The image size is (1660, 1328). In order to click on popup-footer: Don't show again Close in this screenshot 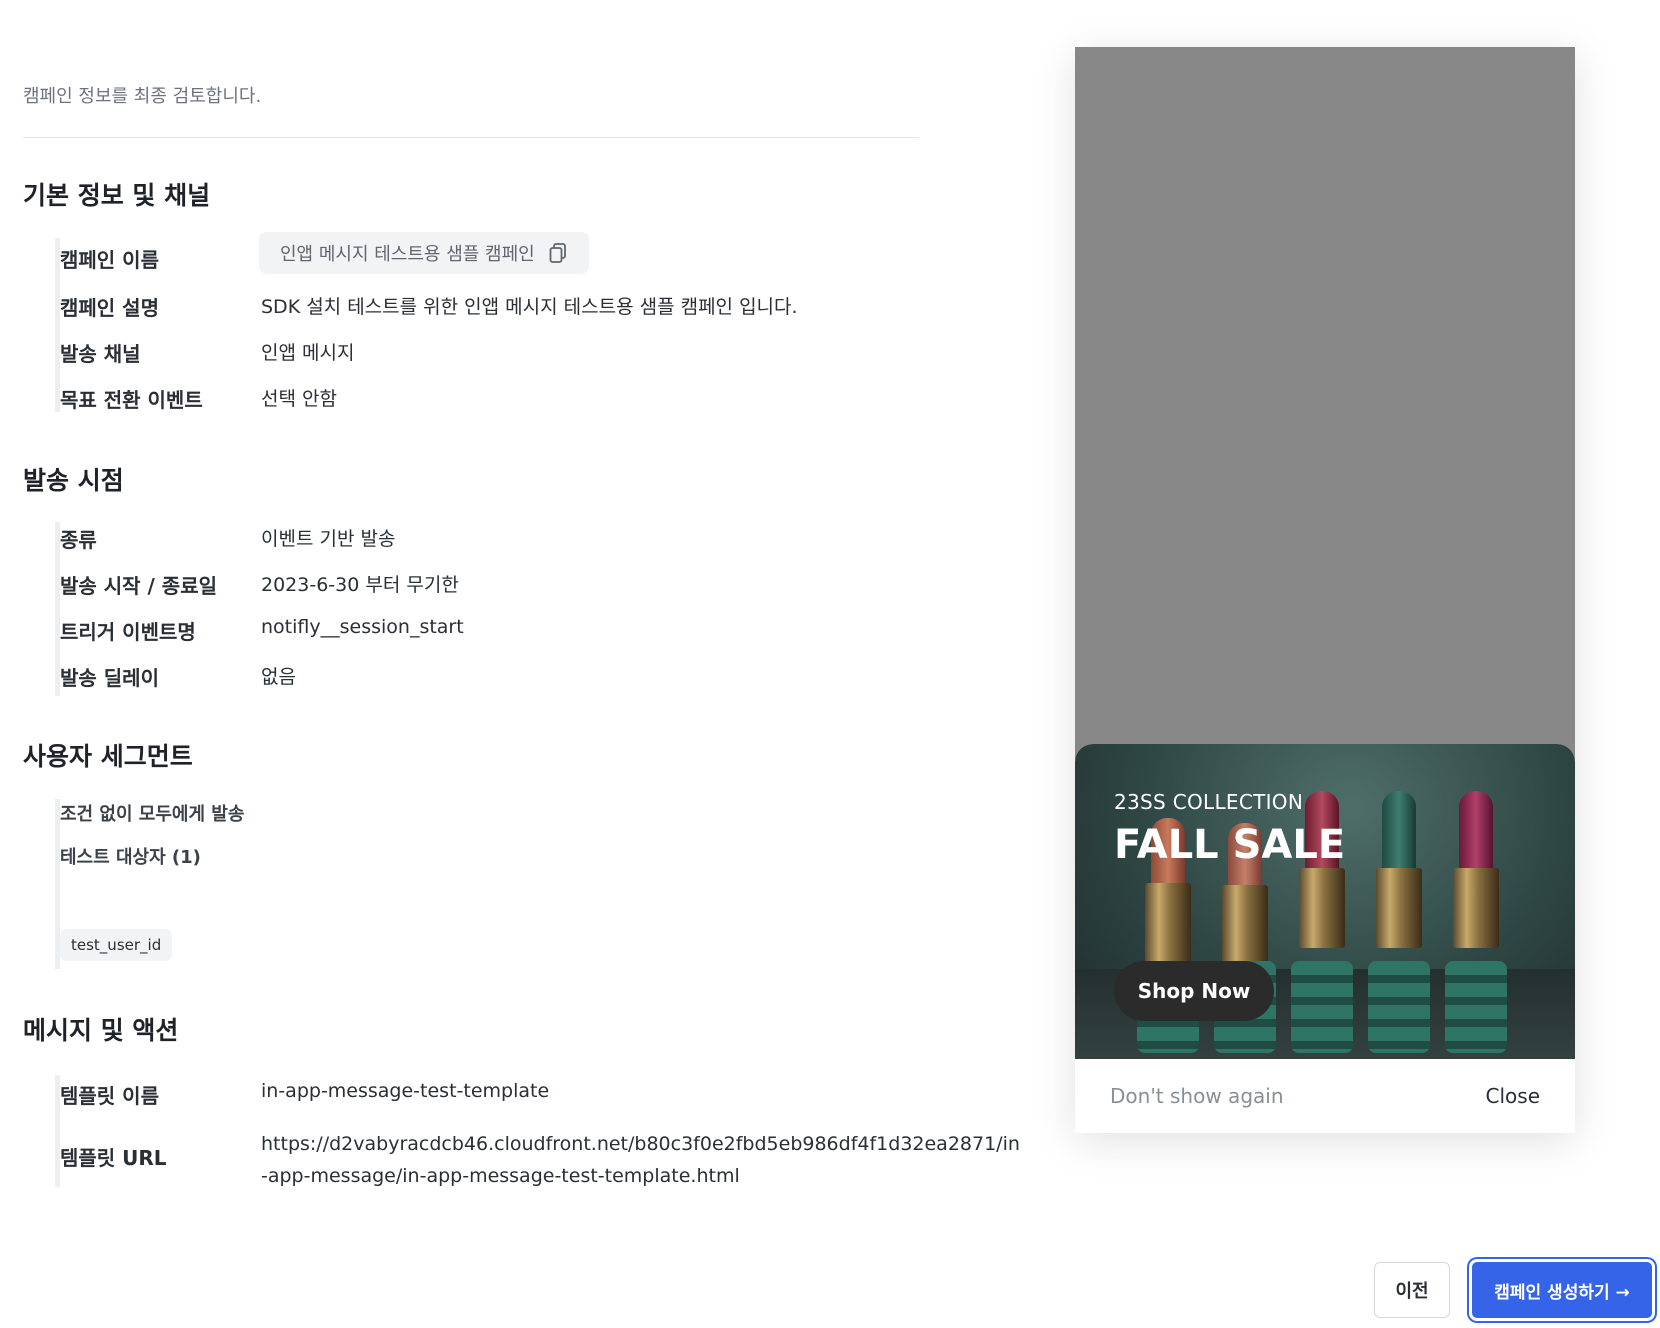, I will do `click(1325, 1096)`.